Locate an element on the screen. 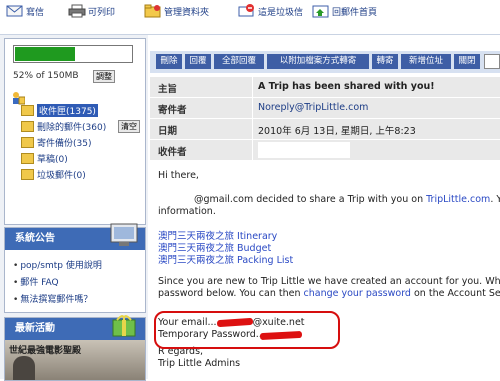 Image resolution: width=500 pixels, height=381 pixels. cannot-compose-link-text: 無法撰寫郵件嗎？ is located at coordinates (56, 300).